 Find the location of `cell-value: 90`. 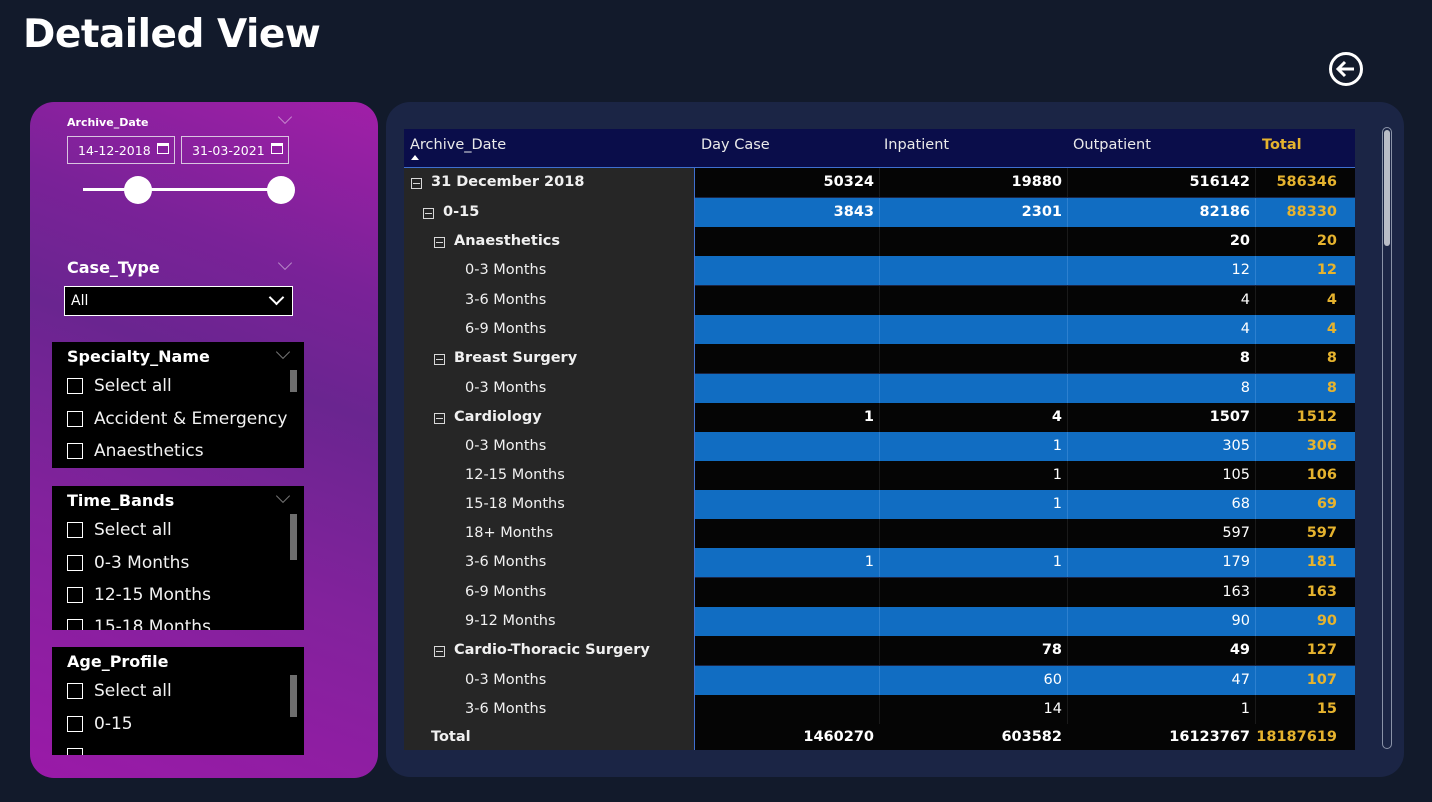

cell-value: 90 is located at coordinates (1326, 621).